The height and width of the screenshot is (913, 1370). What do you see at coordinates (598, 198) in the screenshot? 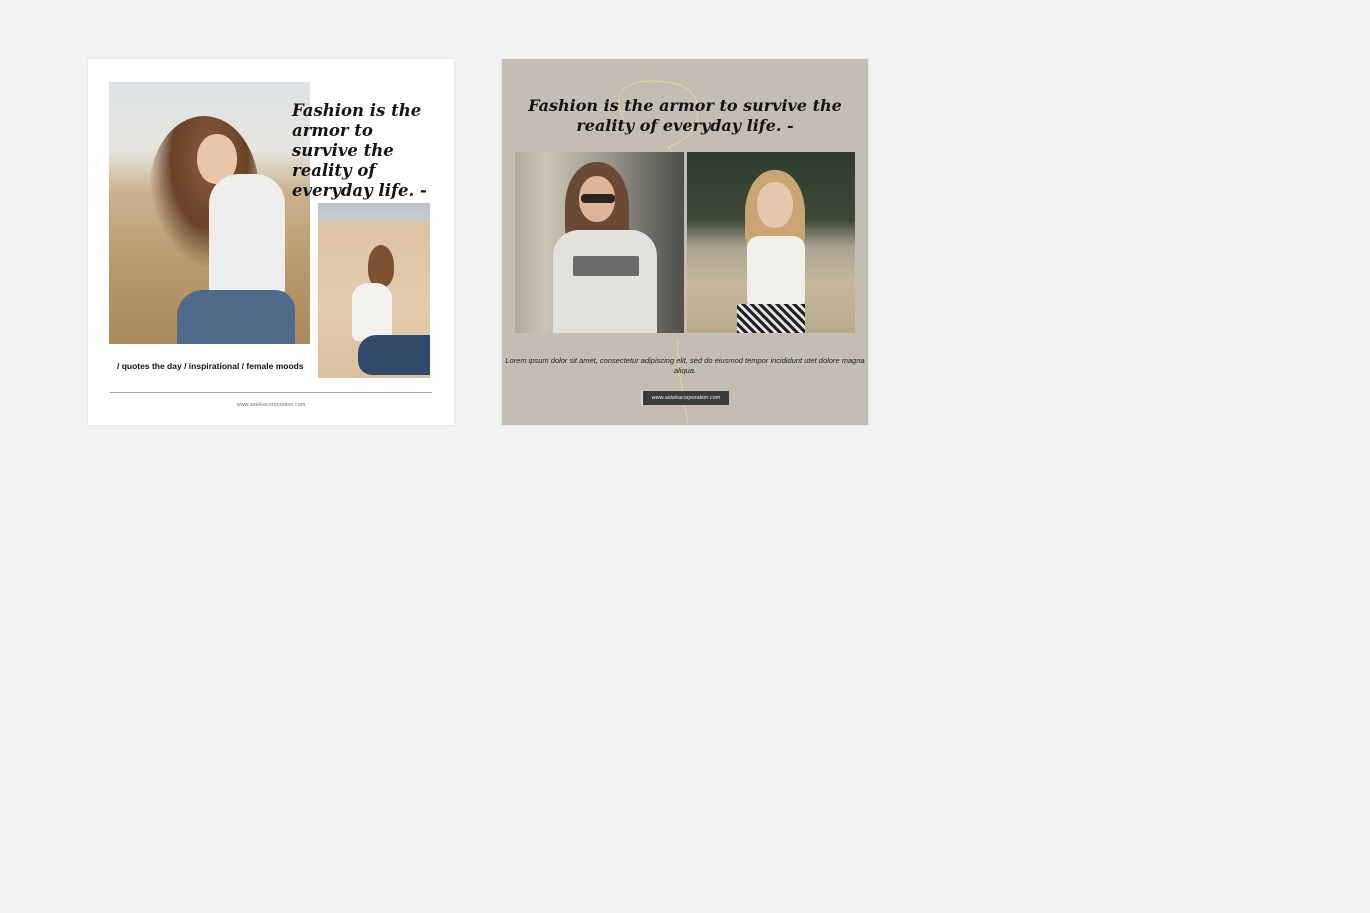
I see `sunglasses-icon` at bounding box center [598, 198].